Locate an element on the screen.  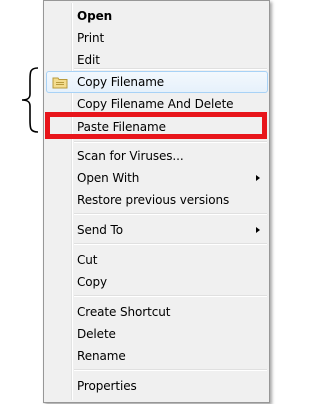
menu-item-label: Restore previous versions is located at coordinates (153, 200).